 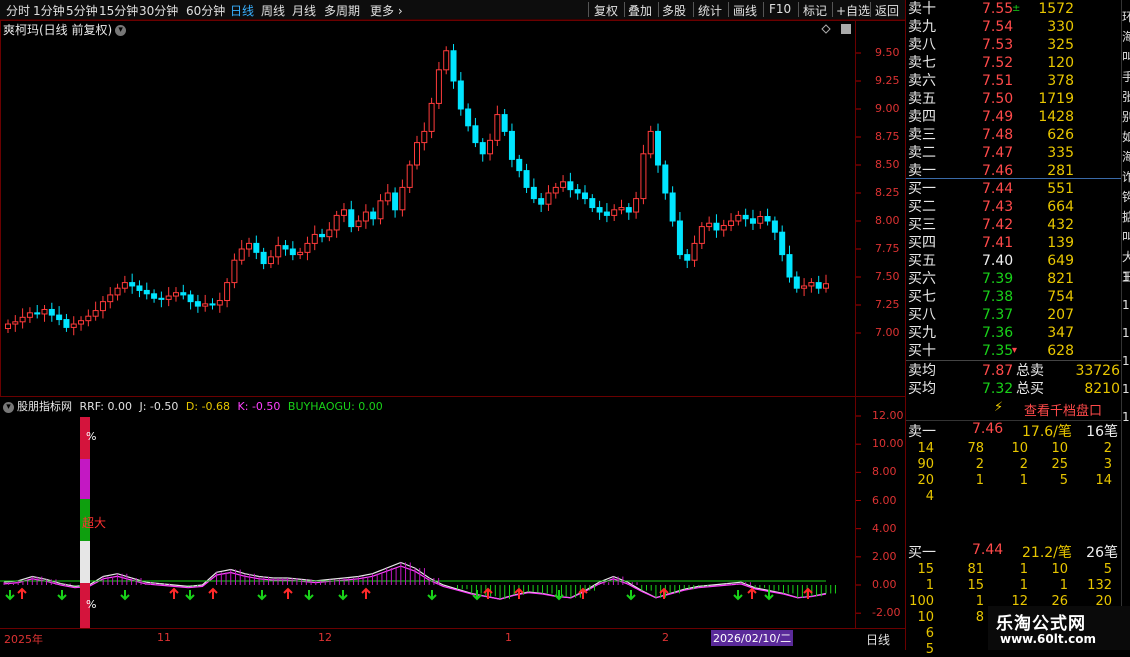 What do you see at coordinates (998, 315) in the screenshot?
I see `level-price: 7.37` at bounding box center [998, 315].